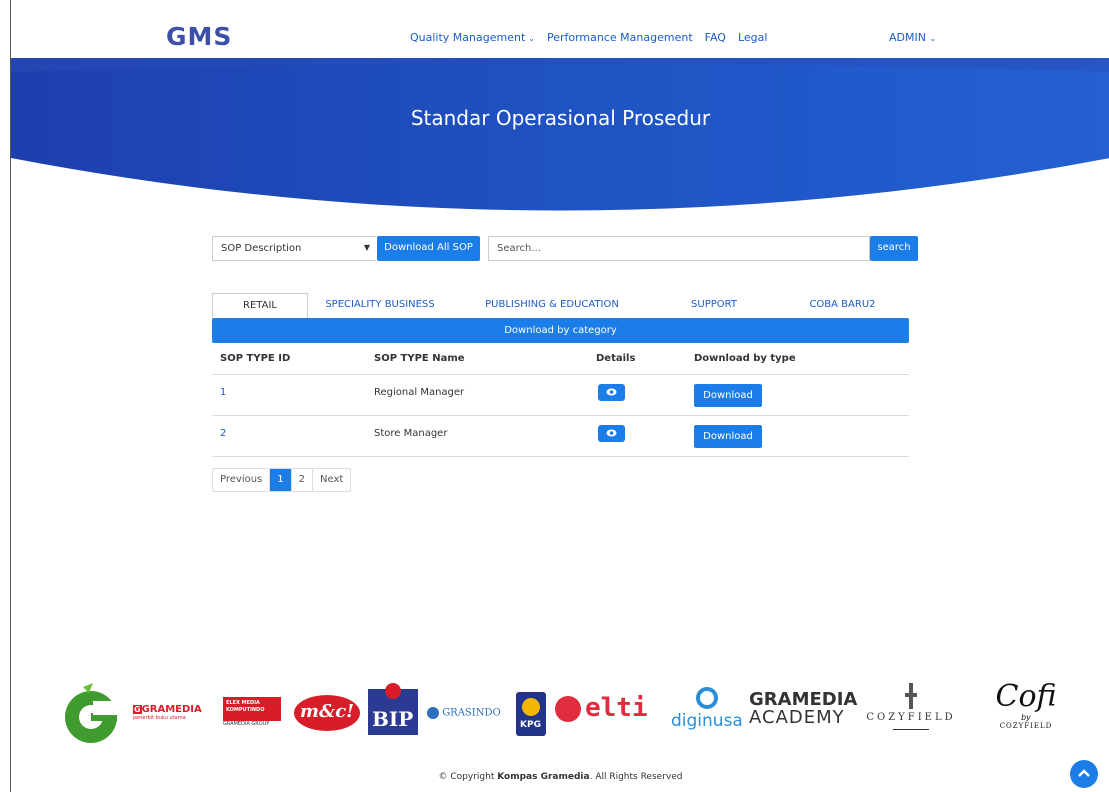 The height and width of the screenshot is (792, 1109). Describe the element at coordinates (531, 707) in the screenshot. I see `kpg-emblem` at that location.